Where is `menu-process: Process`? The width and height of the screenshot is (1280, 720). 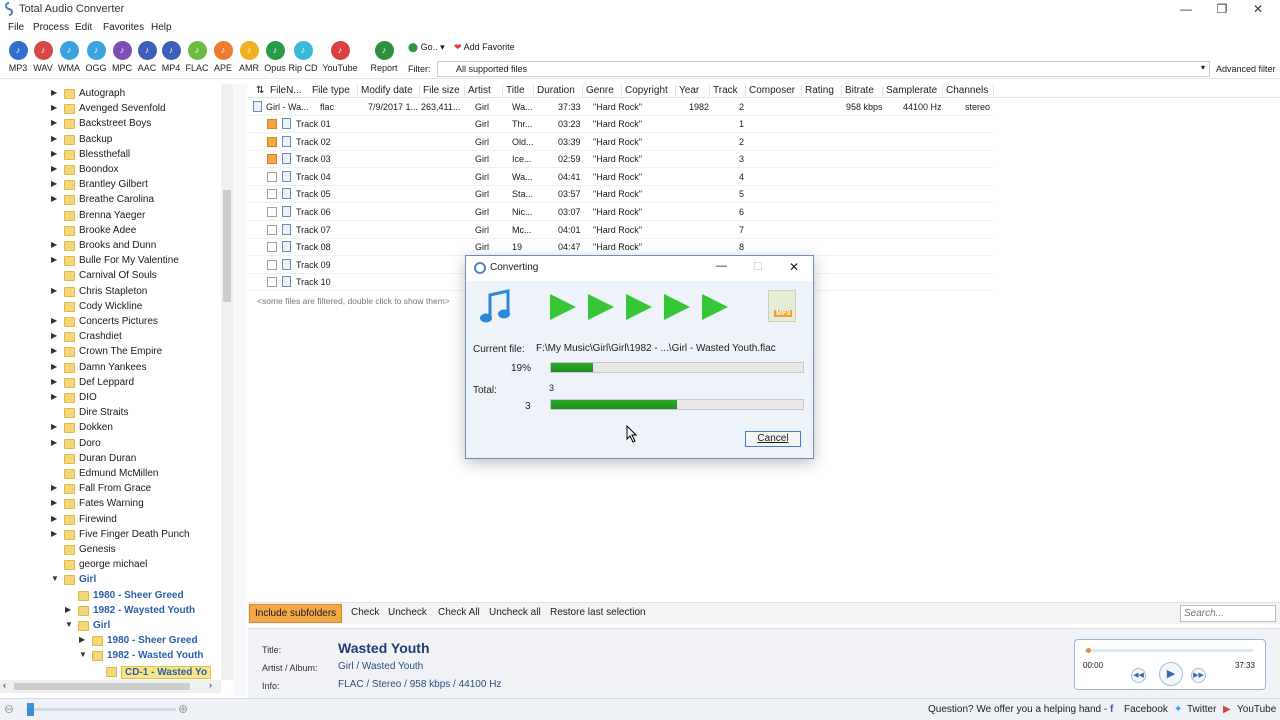 menu-process: Process is located at coordinates (51, 27).